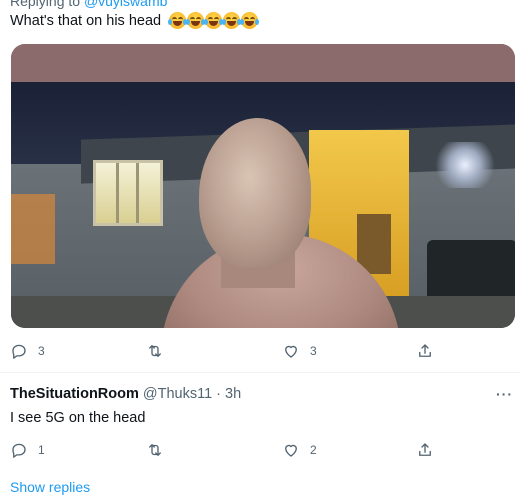 The image size is (520, 495). Describe the element at coordinates (50, 487) in the screenshot. I see `show-replies-link: Show replies` at that location.